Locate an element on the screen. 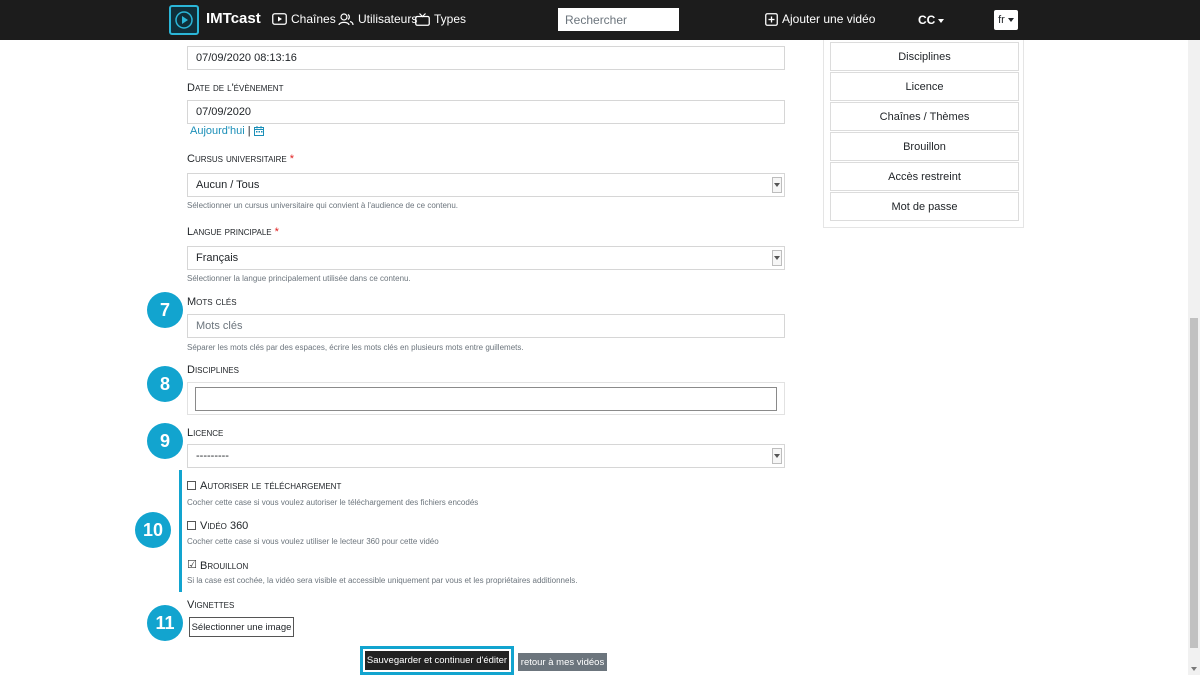  side-item-disciplines: Disciplines is located at coordinates (924, 56).